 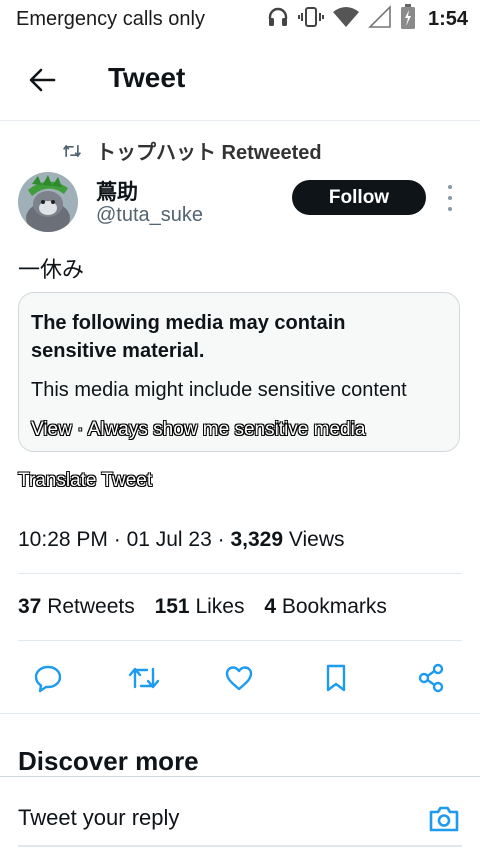 What do you see at coordinates (48, 202) in the screenshot?
I see `avatar` at bounding box center [48, 202].